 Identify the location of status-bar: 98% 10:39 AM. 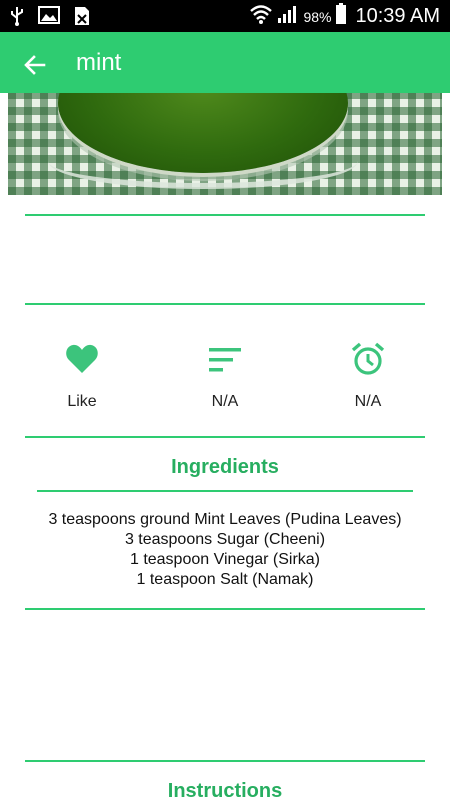
(225, 16).